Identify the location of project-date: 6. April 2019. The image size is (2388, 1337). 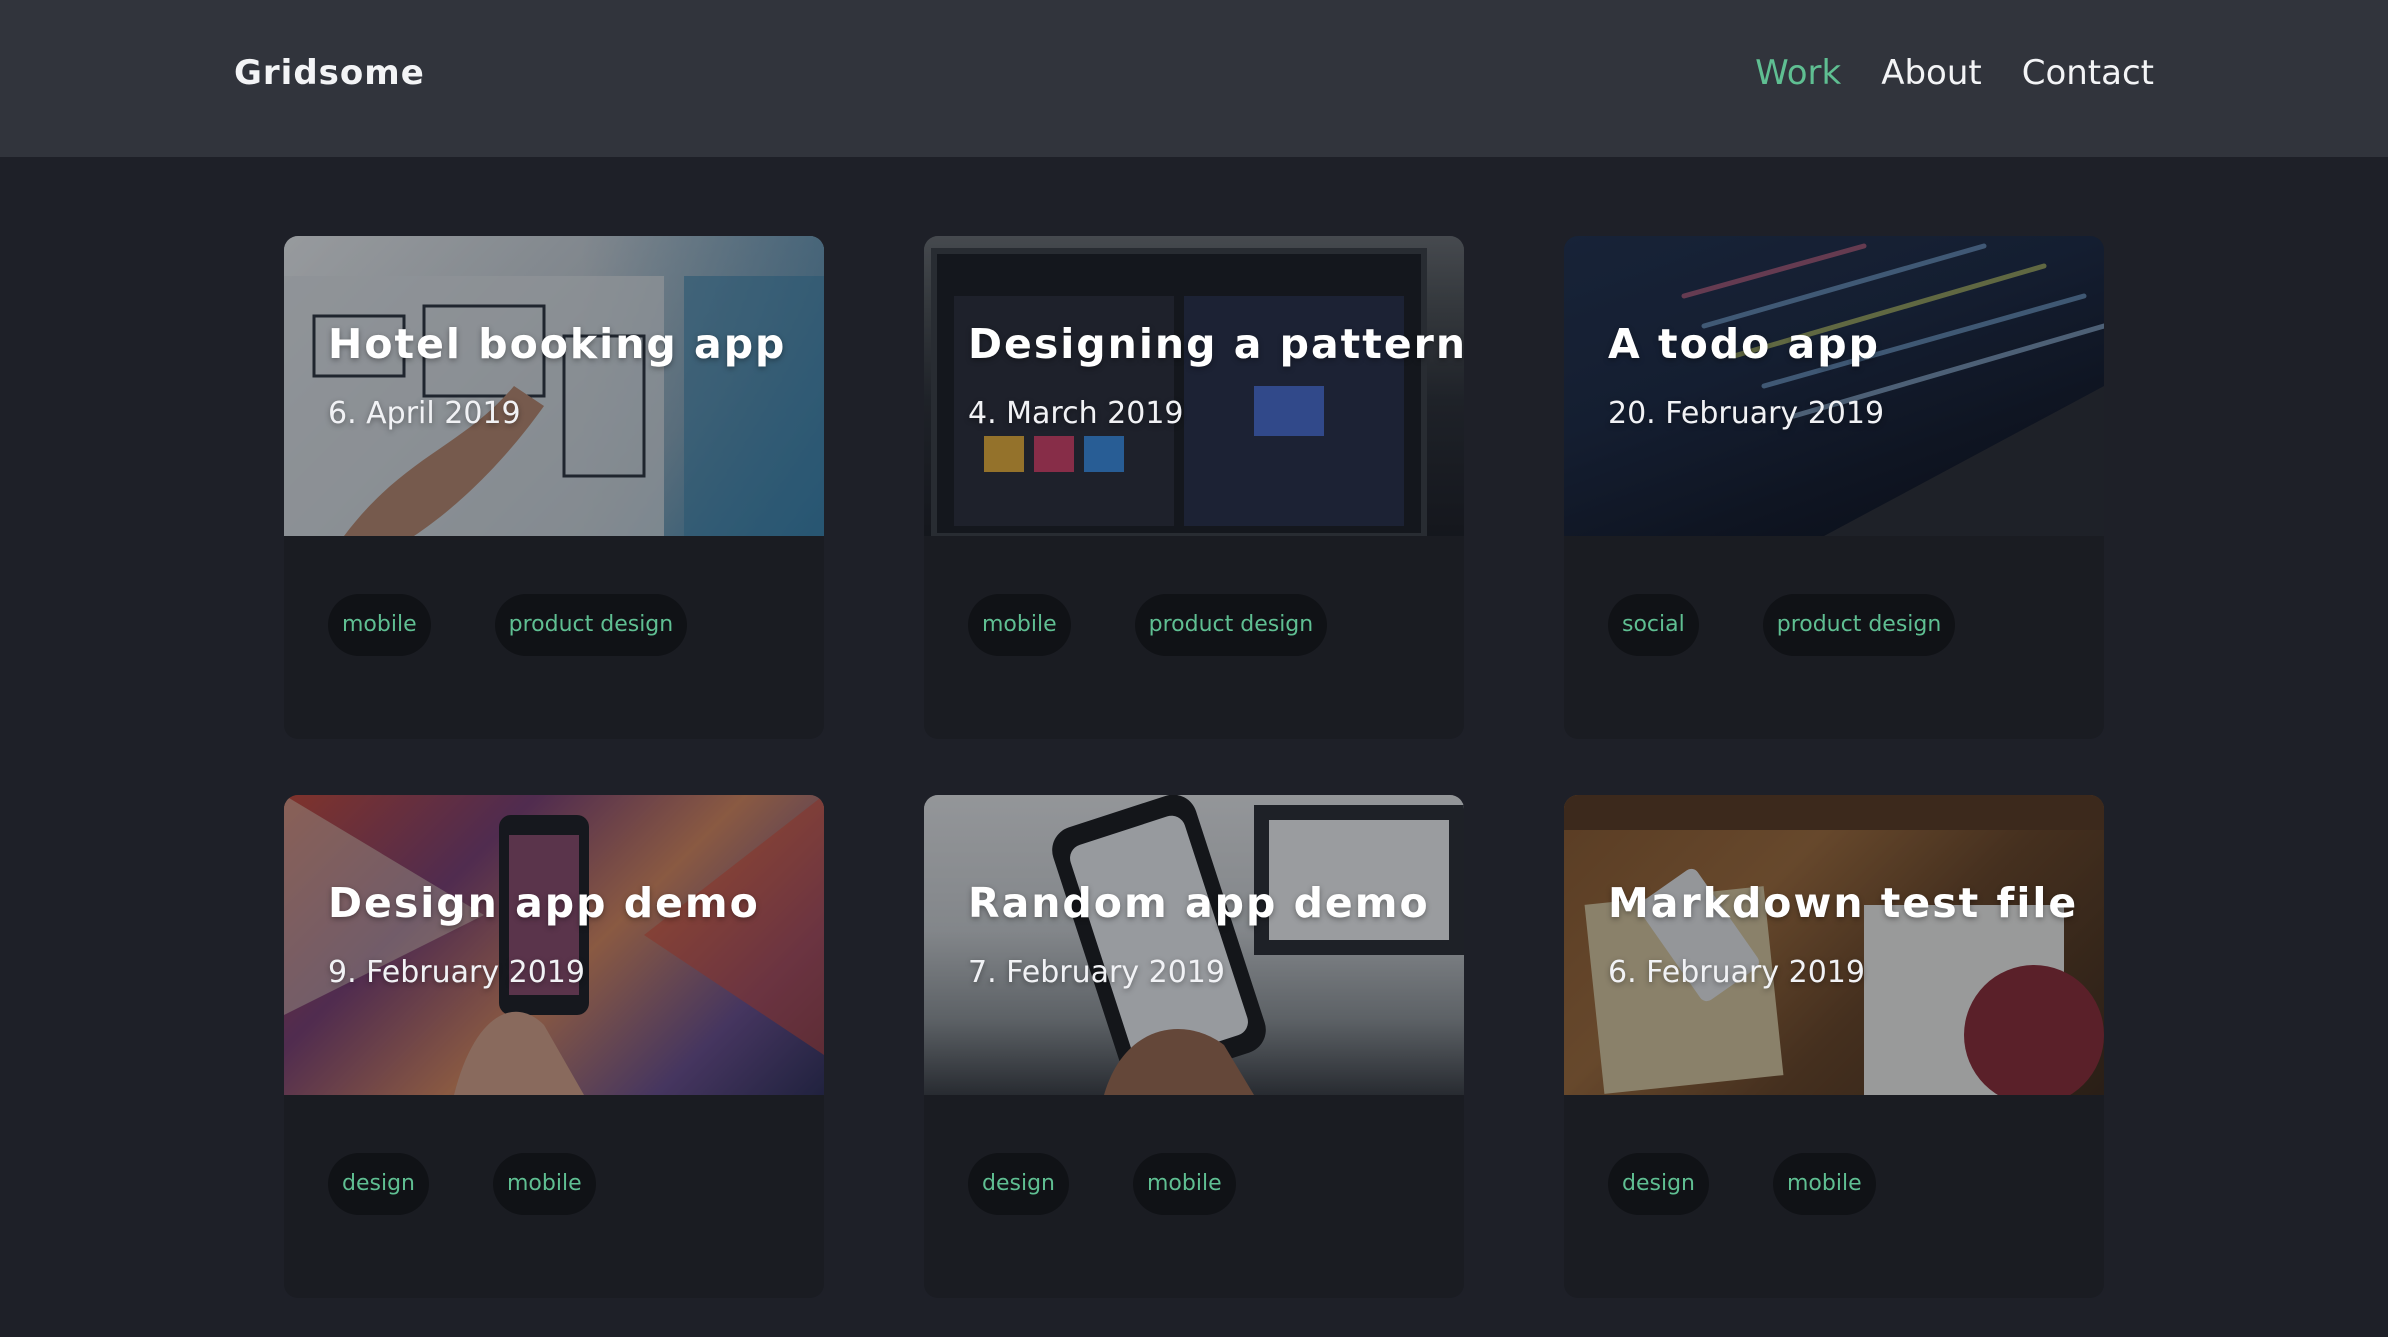
(424, 413).